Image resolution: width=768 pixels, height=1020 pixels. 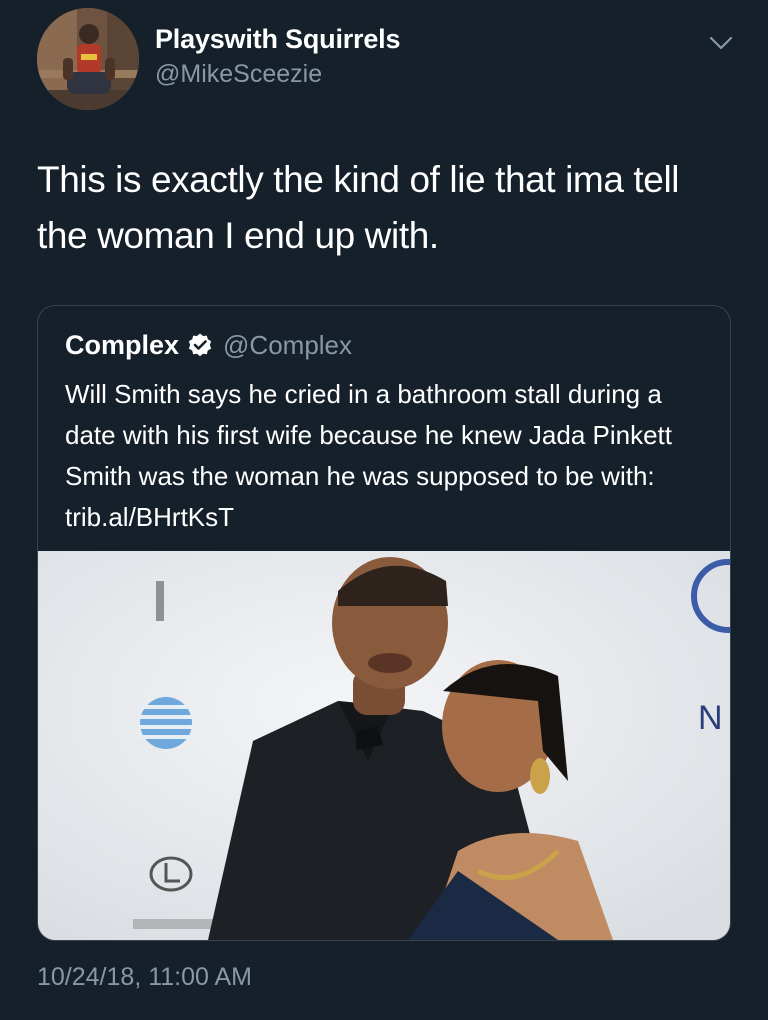 I want to click on avatar-photo, so click(x=88, y=59).